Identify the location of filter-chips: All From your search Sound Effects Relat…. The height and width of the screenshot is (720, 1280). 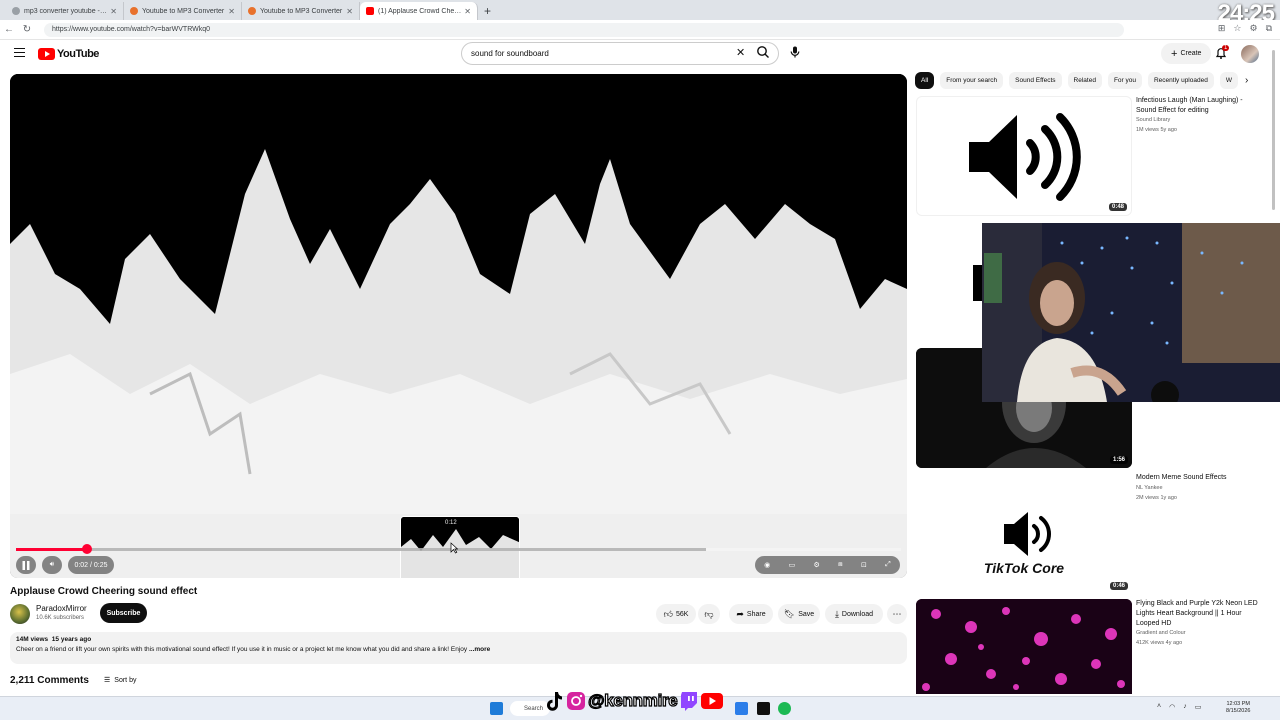
(1087, 81).